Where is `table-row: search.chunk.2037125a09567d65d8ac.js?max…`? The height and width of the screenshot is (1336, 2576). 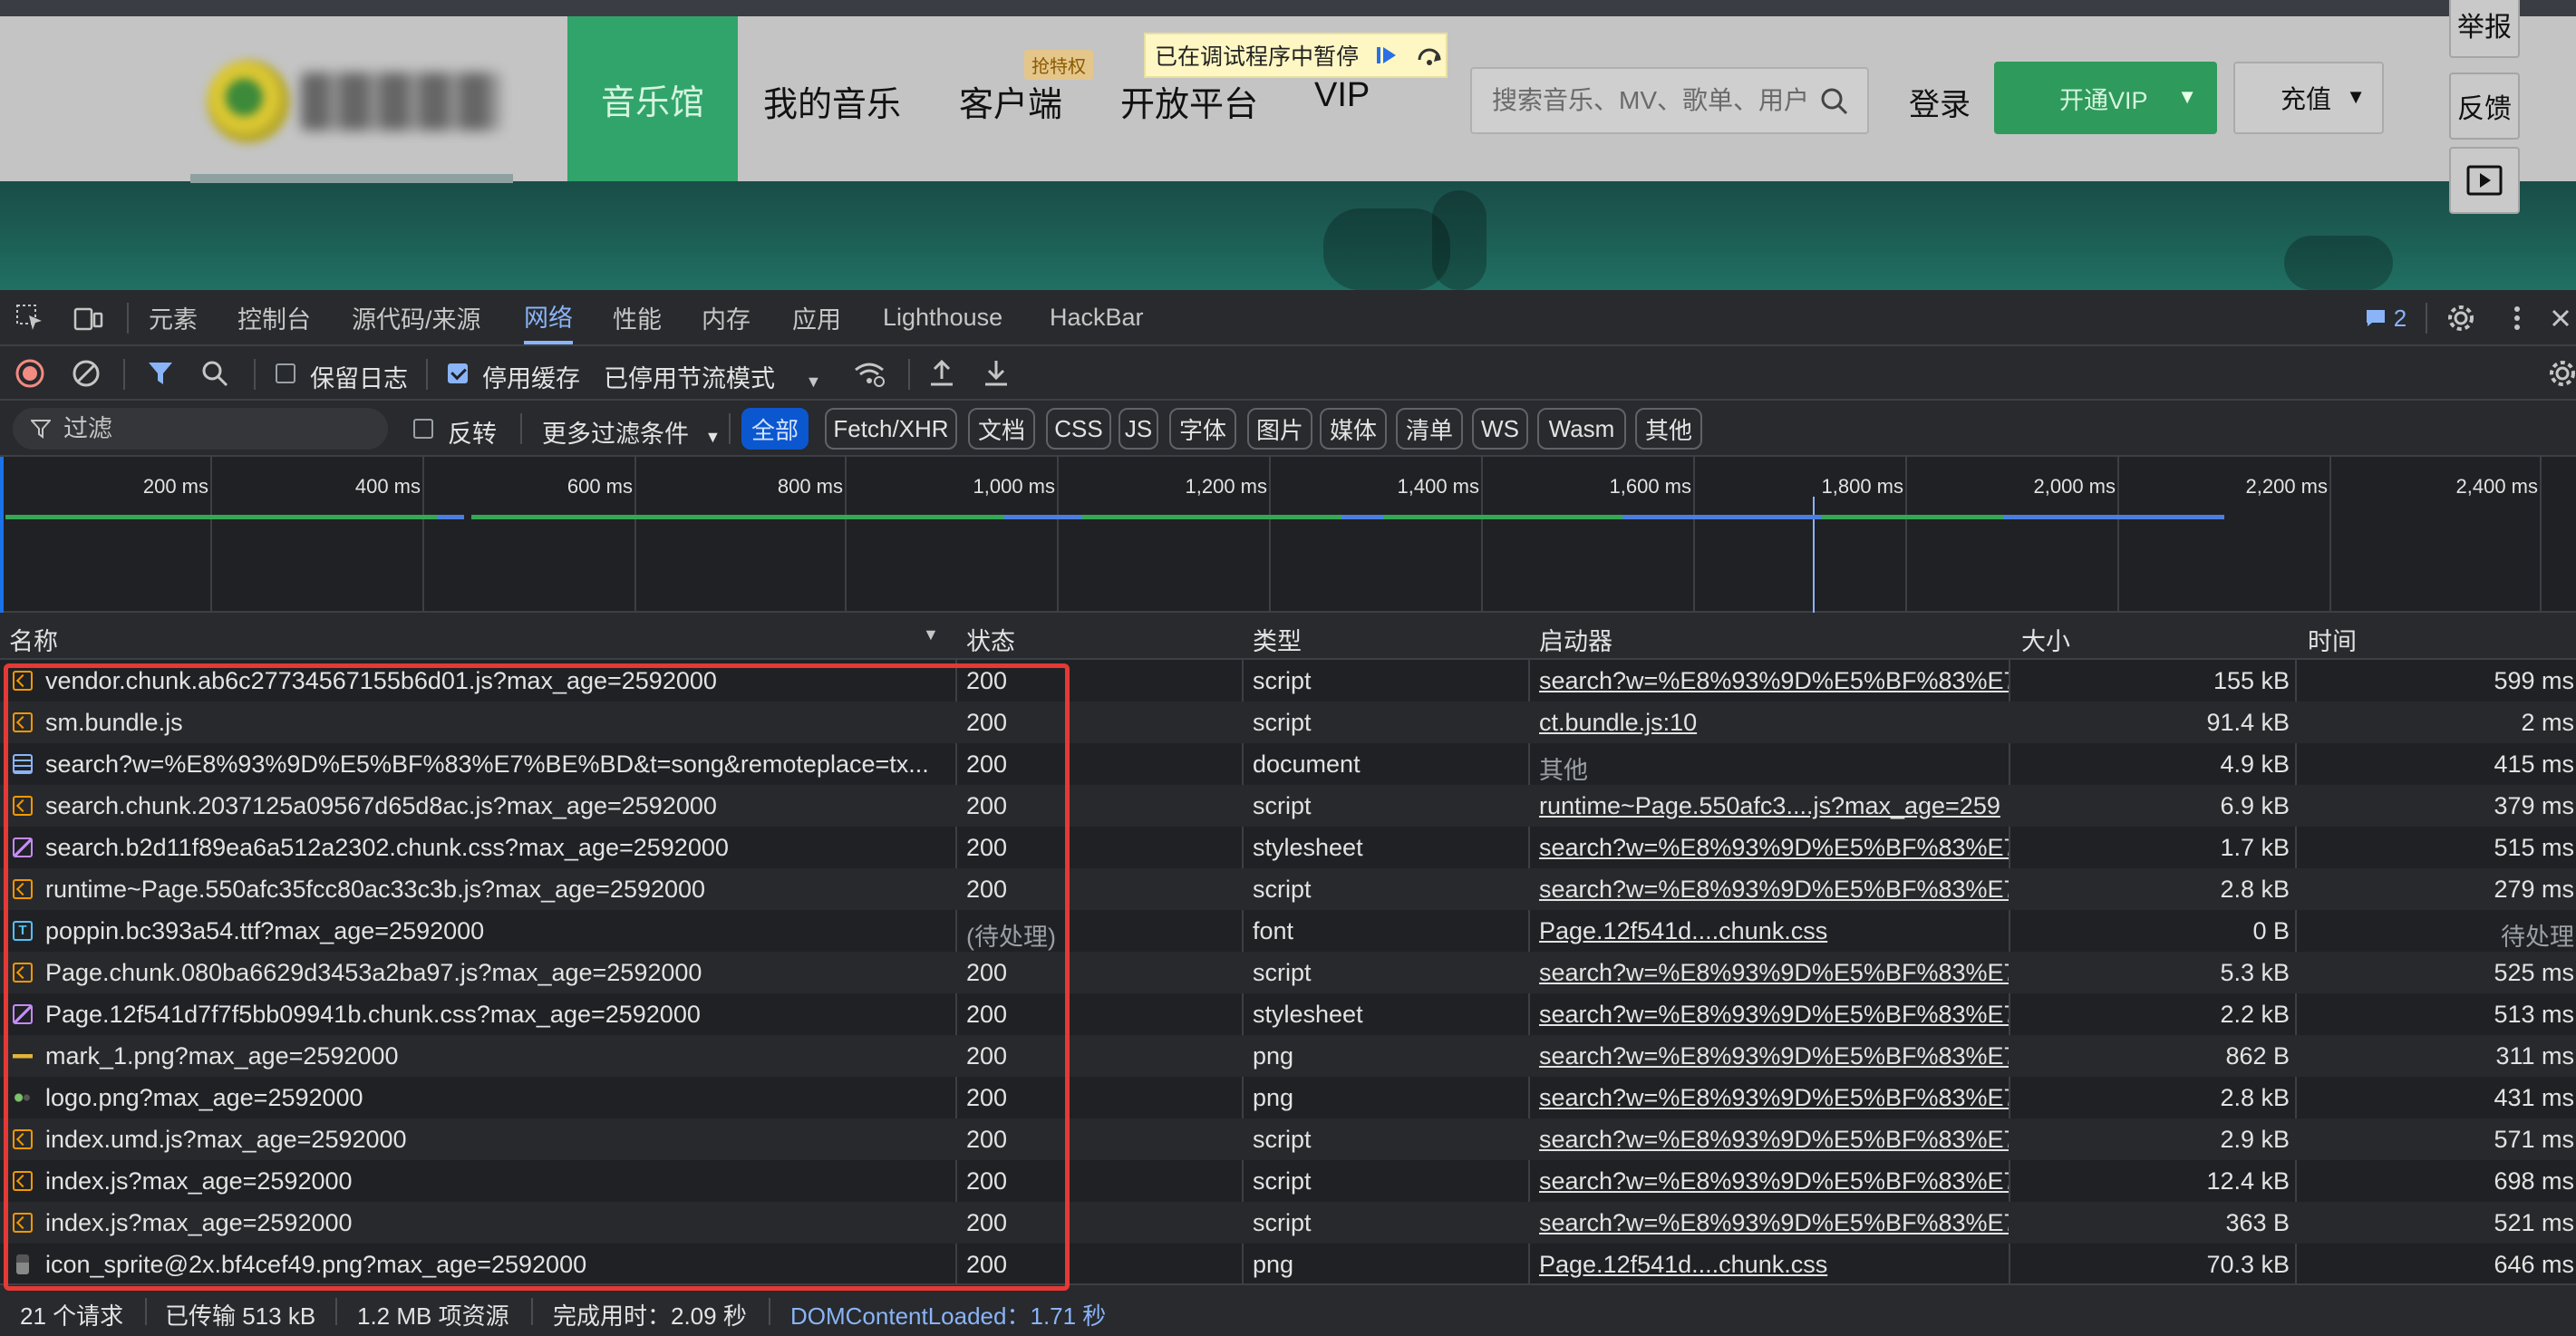 table-row: search.chunk.2037125a09567d65d8ac.js?max… is located at coordinates (1288, 806).